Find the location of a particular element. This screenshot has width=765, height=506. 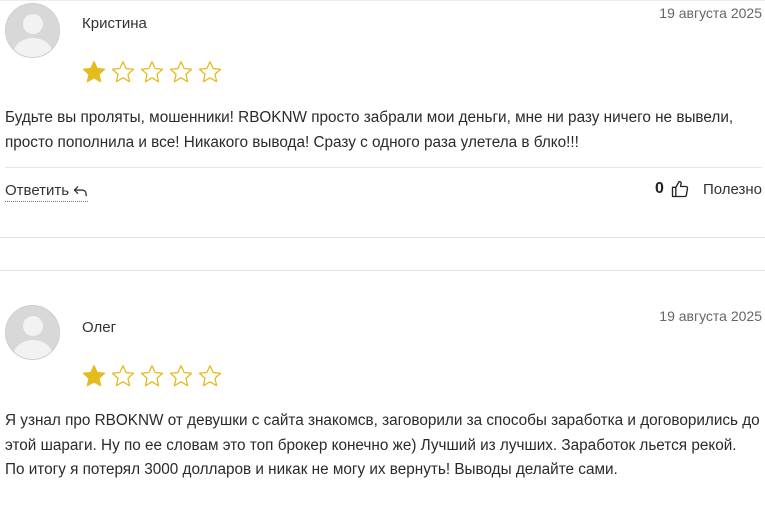

helpful-button: Полезно is located at coordinates (732, 189).